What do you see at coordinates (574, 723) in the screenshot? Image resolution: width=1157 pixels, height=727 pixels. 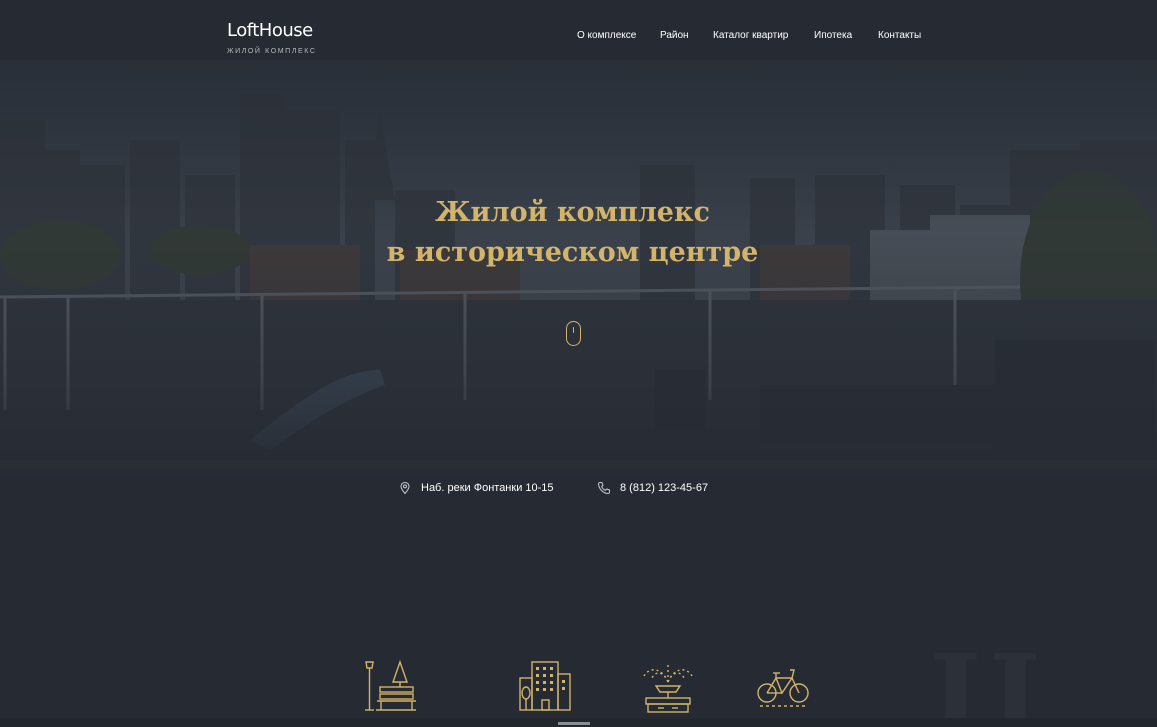 I see `scroll-indicator` at bounding box center [574, 723].